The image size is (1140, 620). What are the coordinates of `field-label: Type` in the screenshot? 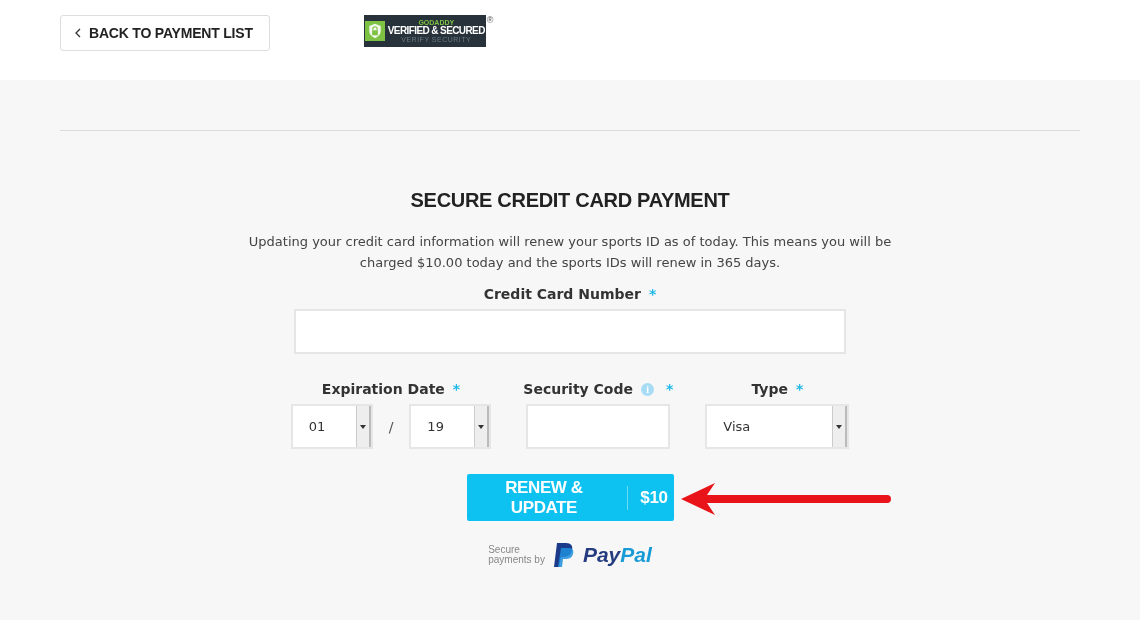 It's located at (769, 389).